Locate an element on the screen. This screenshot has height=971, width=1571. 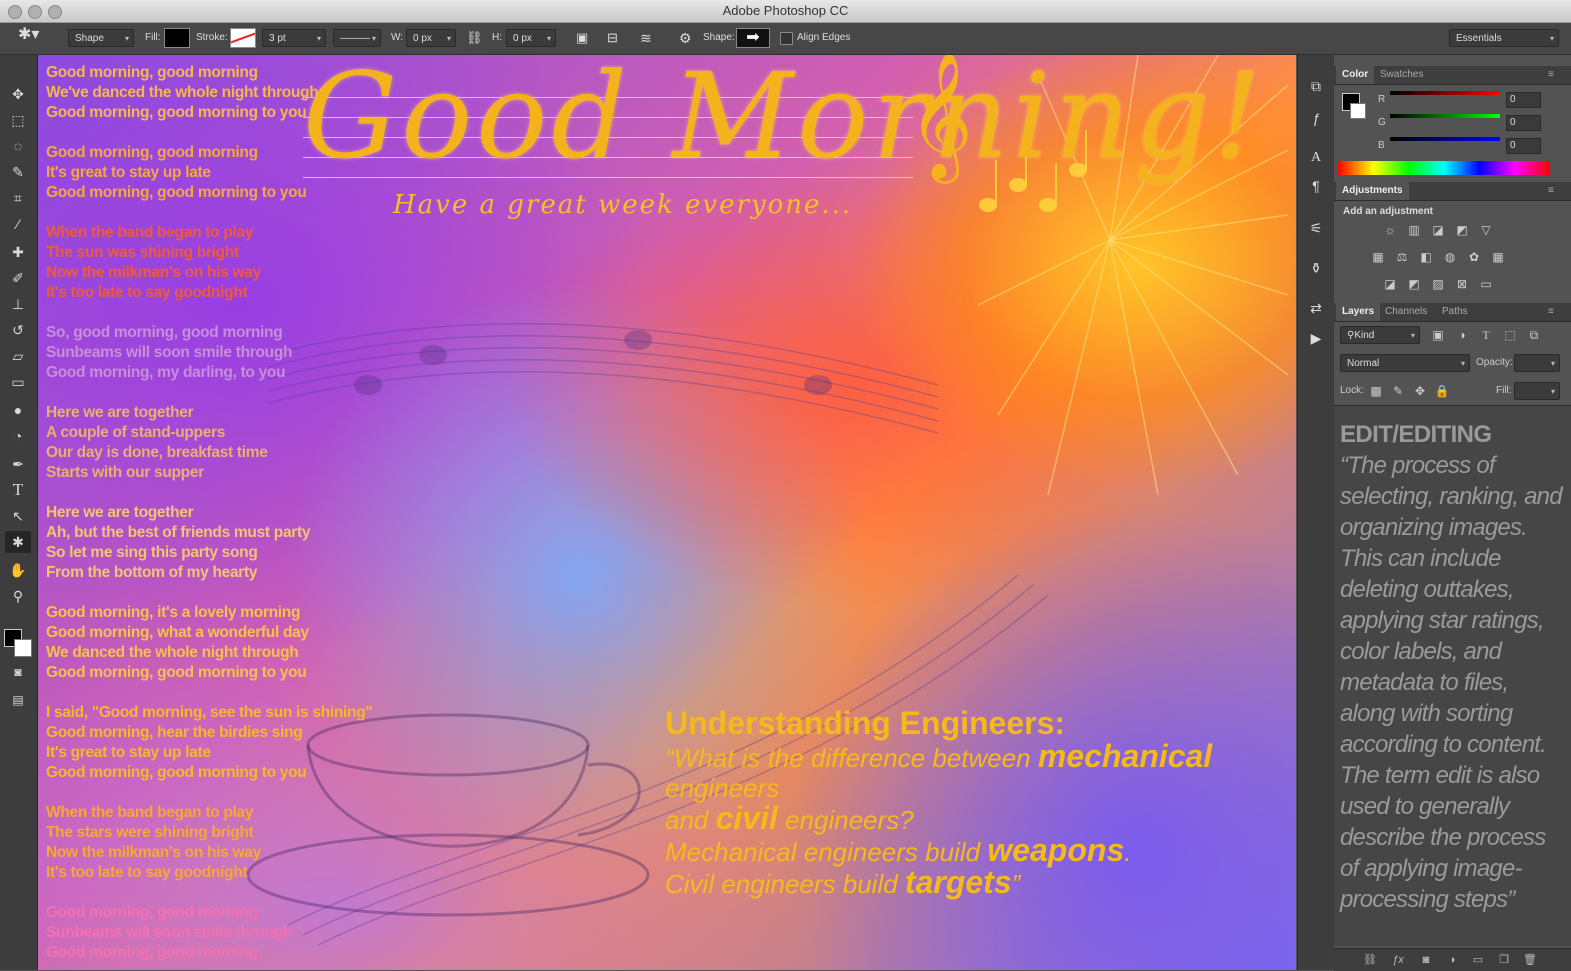
healing-brush-tool-icon: ✚ is located at coordinates (18, 252).